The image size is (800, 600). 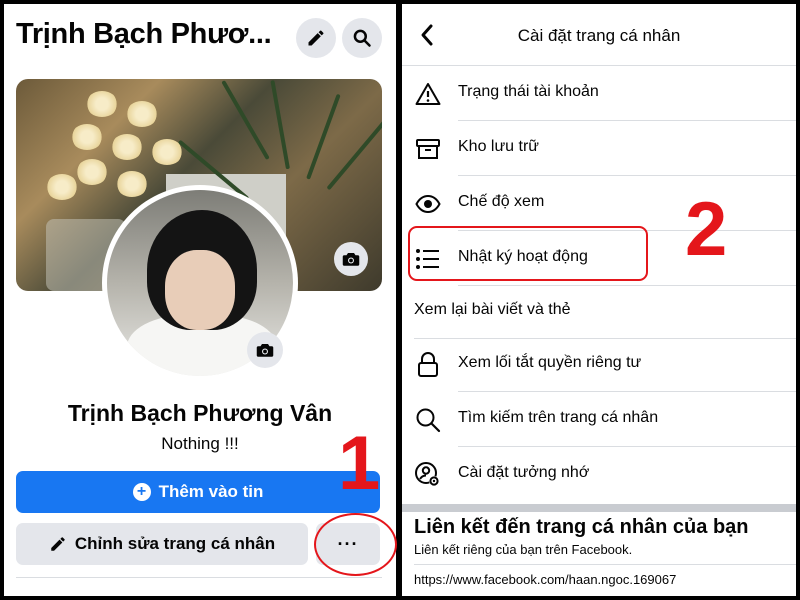 What do you see at coordinates (599, 508) in the screenshot?
I see `section-divider` at bounding box center [599, 508].